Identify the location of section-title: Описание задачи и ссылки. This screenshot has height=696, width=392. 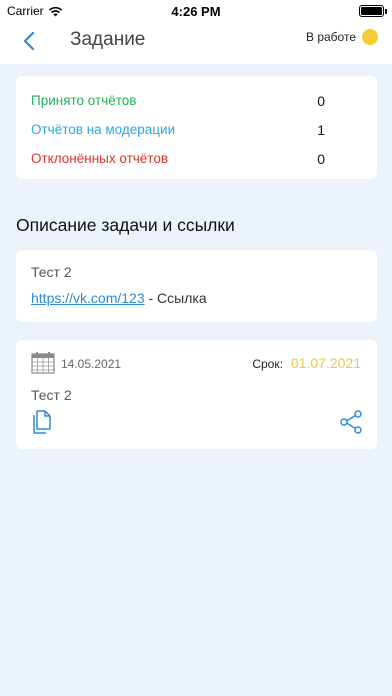
(125, 225).